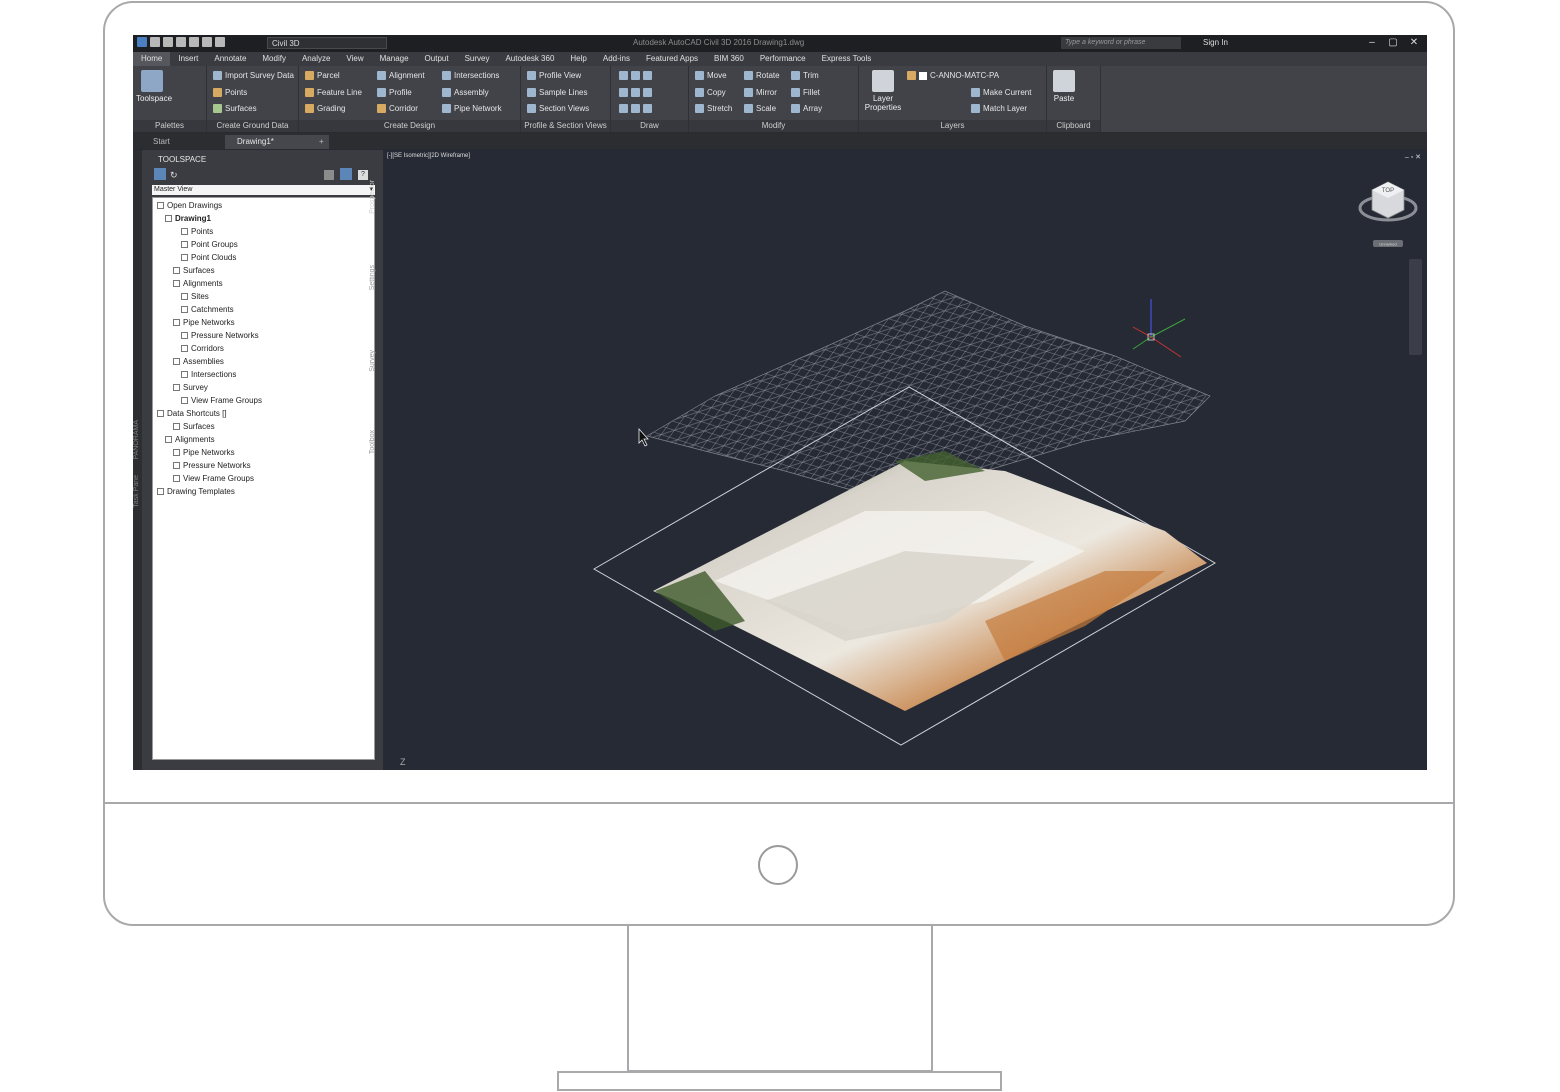  Describe the element at coordinates (930, 581) in the screenshot. I see `orthophoto-terrain` at that location.